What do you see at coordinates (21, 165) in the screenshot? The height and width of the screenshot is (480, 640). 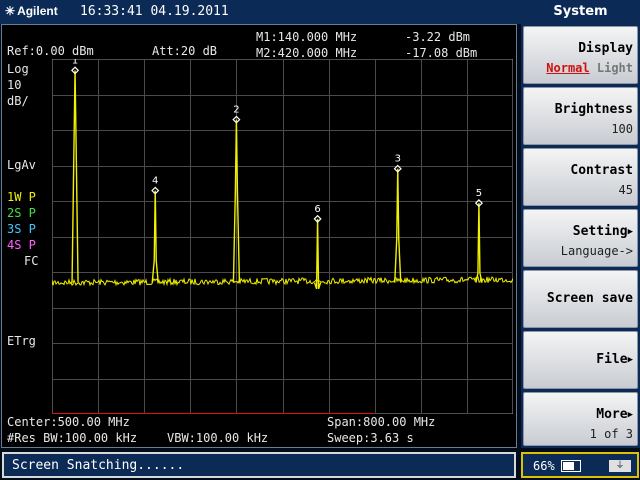 I see `detector-mode: LgAv` at bounding box center [21, 165].